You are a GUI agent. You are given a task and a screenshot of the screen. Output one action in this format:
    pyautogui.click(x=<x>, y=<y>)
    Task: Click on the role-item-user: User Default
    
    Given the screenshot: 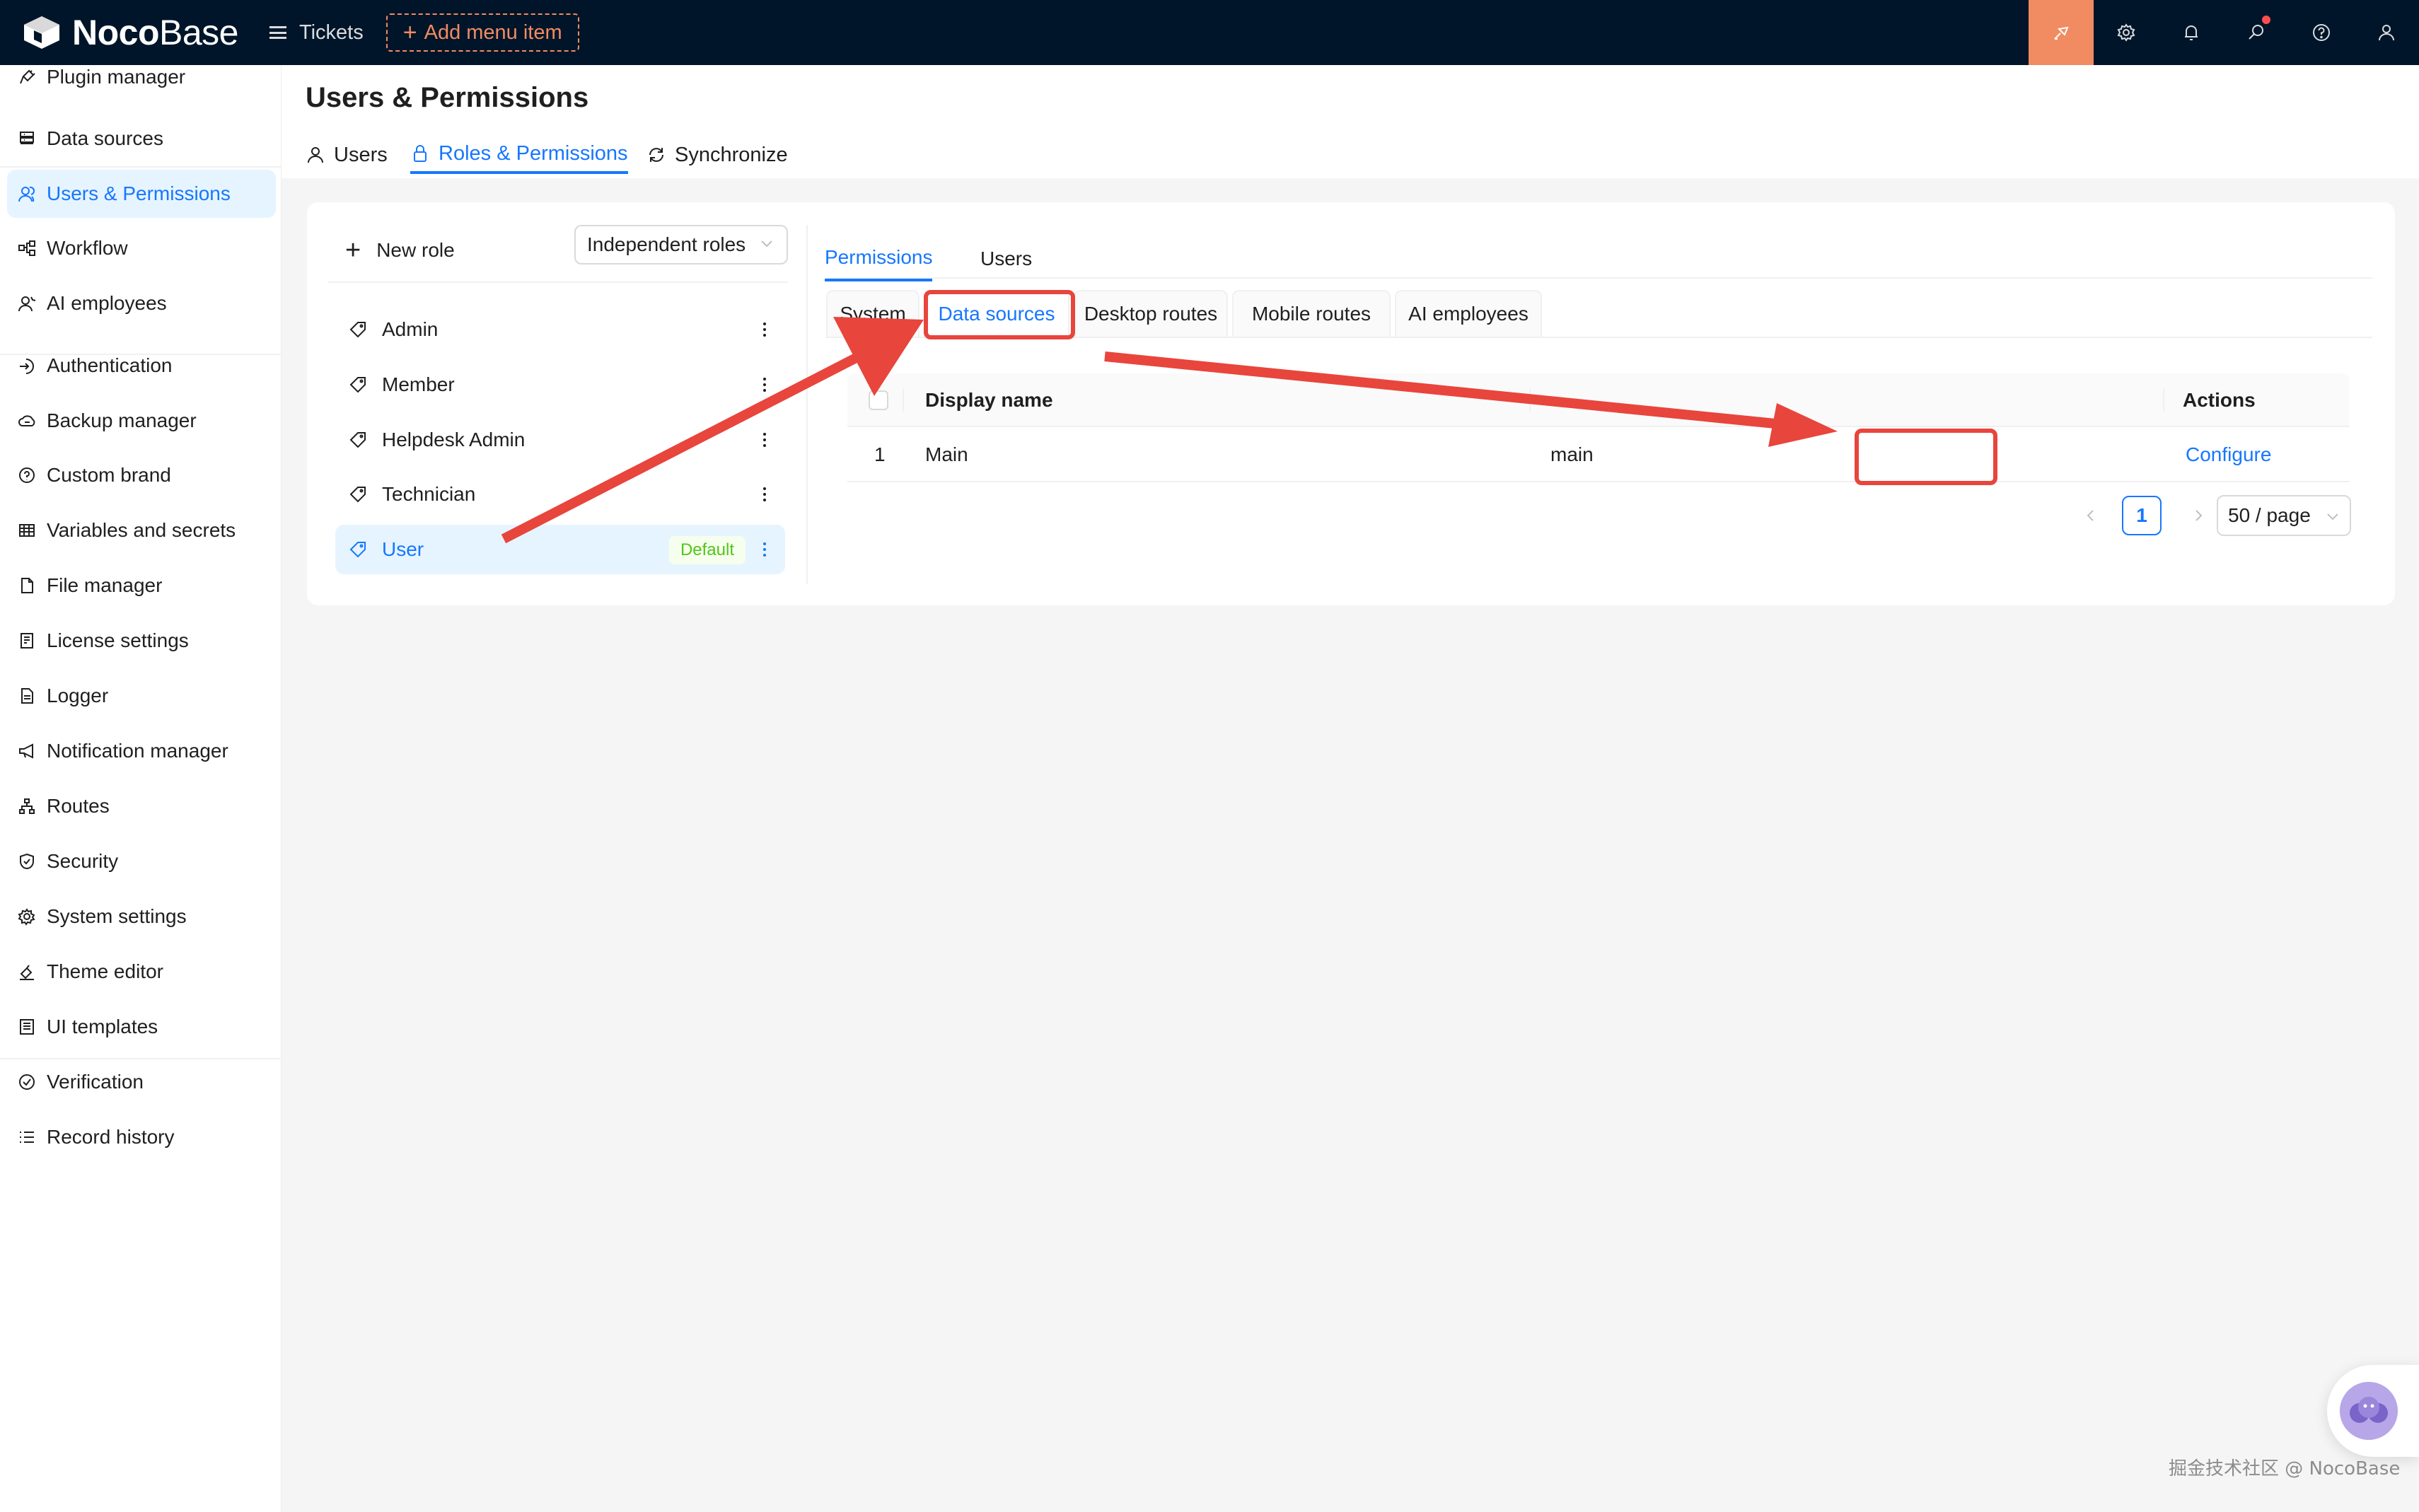 What is the action you would take?
    pyautogui.click(x=560, y=549)
    